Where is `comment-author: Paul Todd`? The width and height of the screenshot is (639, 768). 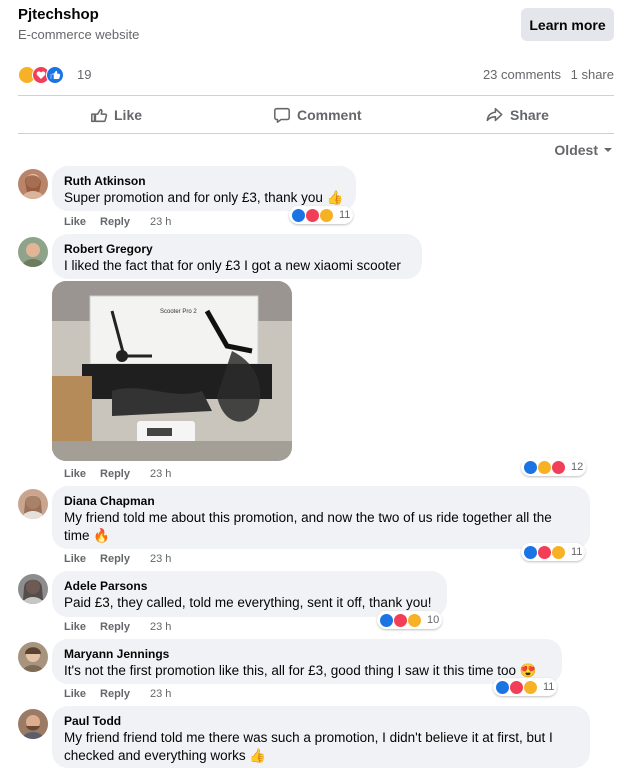
comment-author: Paul Todd is located at coordinates (321, 721).